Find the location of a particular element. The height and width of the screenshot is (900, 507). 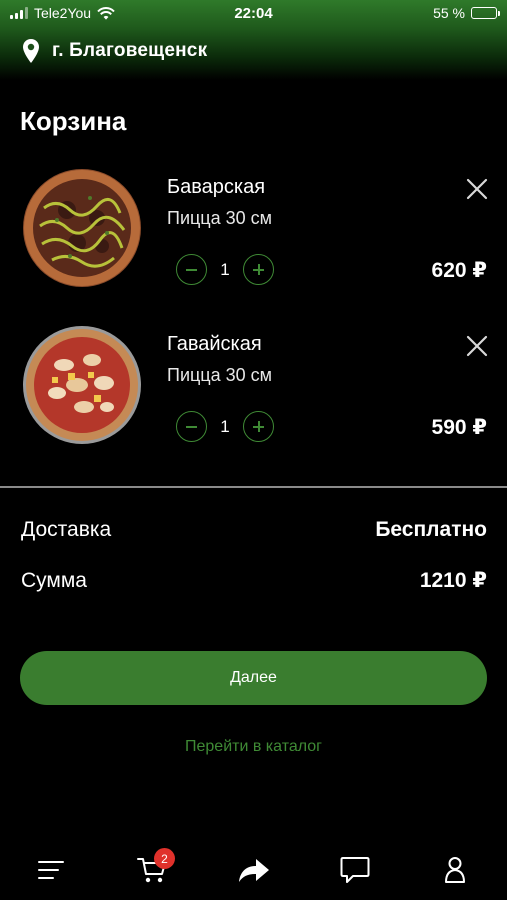

pizza-bavarian-image is located at coordinates (82, 228).